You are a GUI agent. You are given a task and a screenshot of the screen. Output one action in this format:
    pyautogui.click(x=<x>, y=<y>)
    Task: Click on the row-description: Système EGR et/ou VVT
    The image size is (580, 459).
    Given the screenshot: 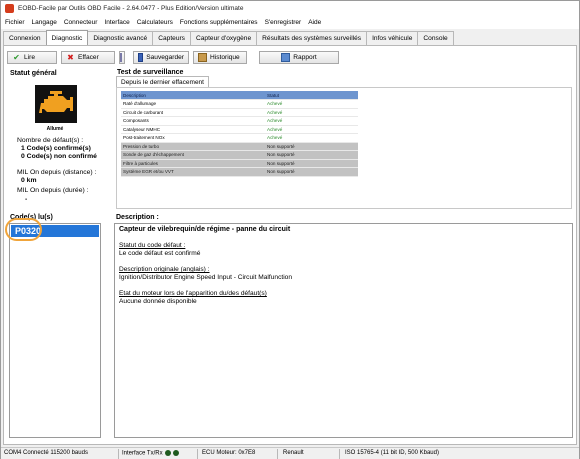 What is the action you would take?
    pyautogui.click(x=193, y=172)
    